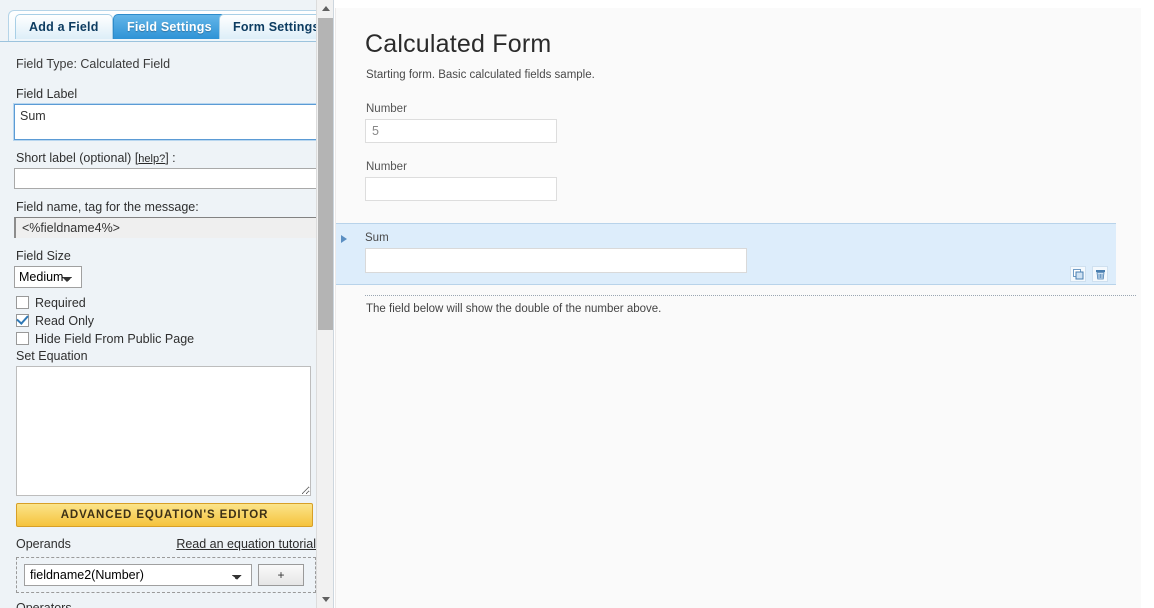 The width and height of the screenshot is (1154, 608). I want to click on checkbox-row-read-only: Read Only, so click(167, 320).